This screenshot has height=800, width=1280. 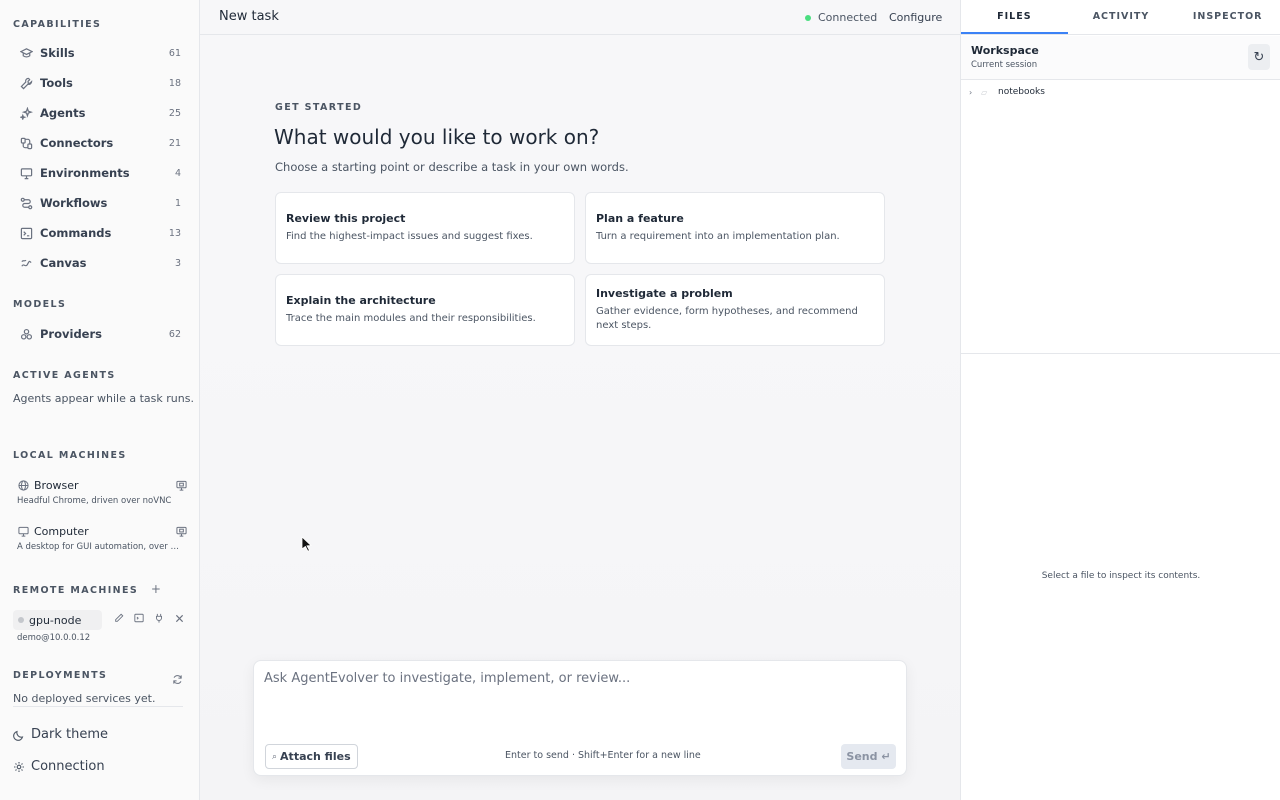 I want to click on tab-inspector: INSPECTOR, so click(x=1227, y=17).